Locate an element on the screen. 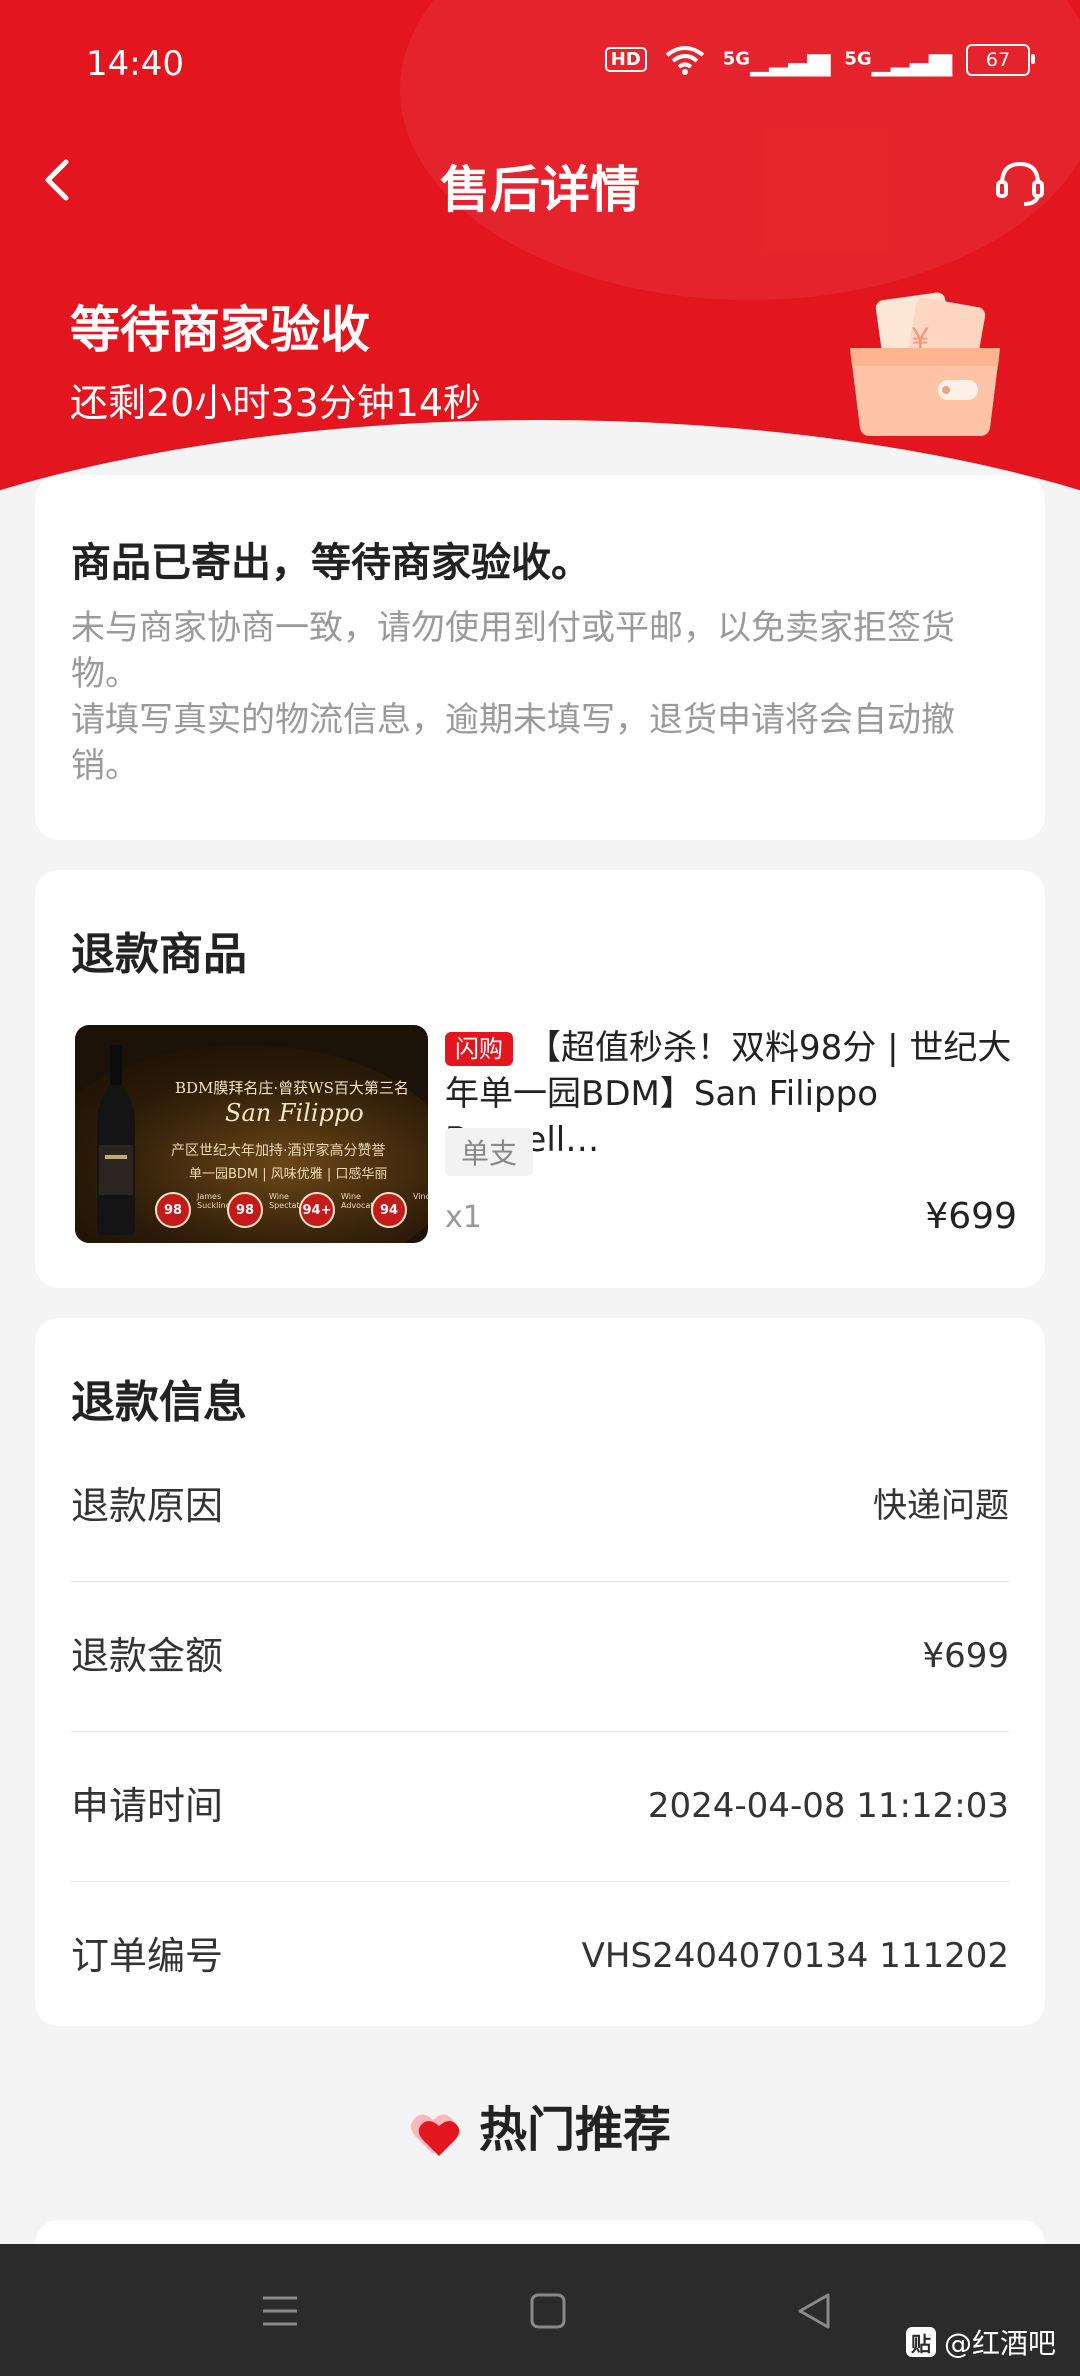 The image size is (1080, 2376). heart-icon is located at coordinates (435, 2135).